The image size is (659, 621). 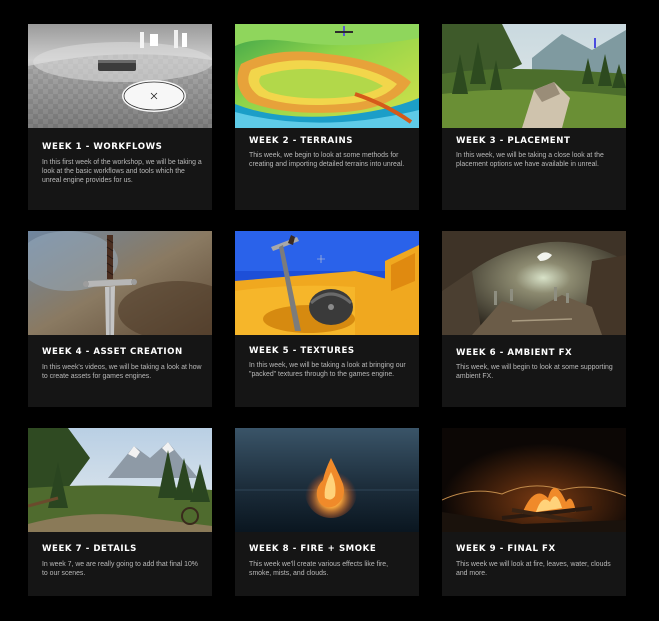 I want to click on forest-valley-thumbnail, so click(x=534, y=76).